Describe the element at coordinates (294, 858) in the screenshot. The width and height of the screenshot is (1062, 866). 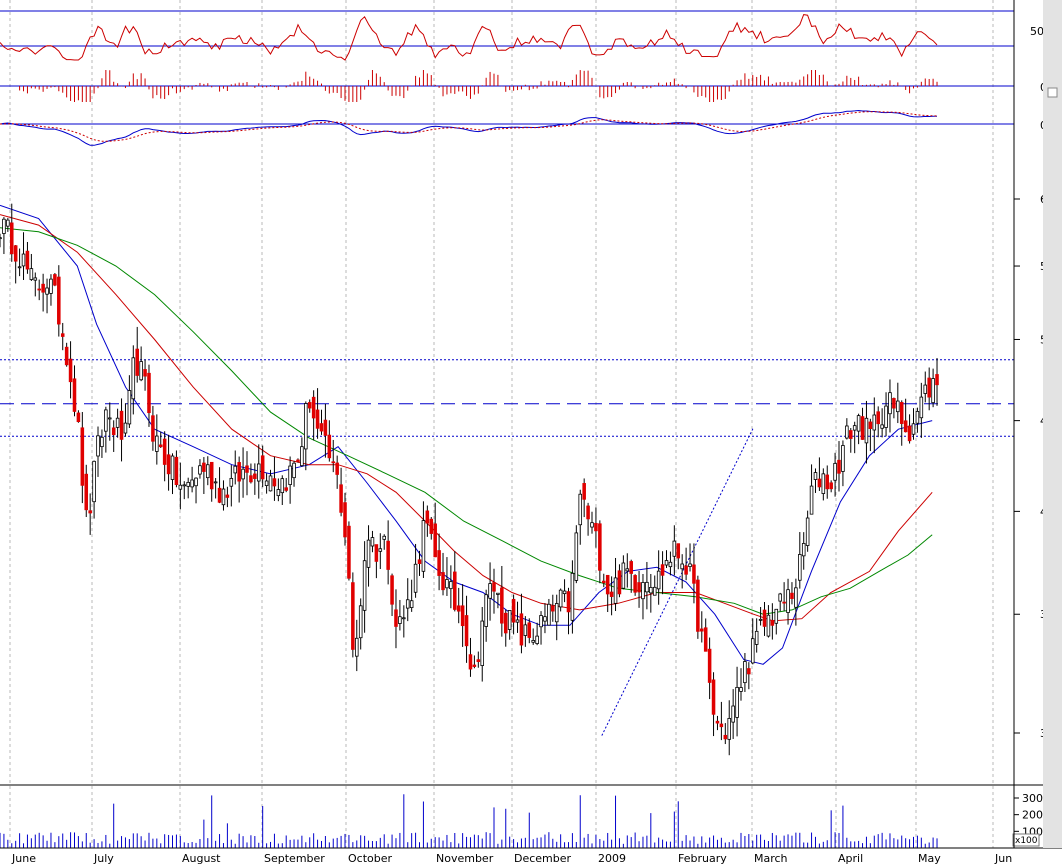
I see `month-label: September` at that location.